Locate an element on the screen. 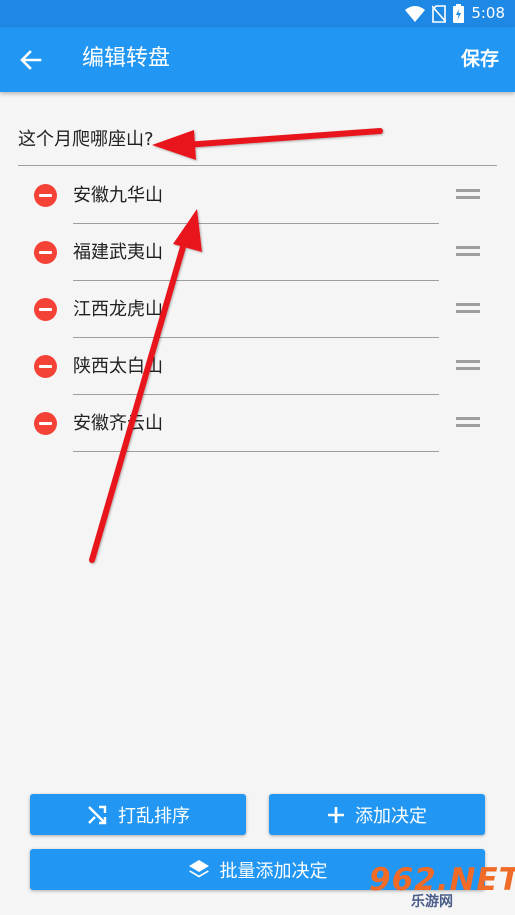 The width and height of the screenshot is (515, 915). app-bar: 编辑转盘 保存 is located at coordinates (257, 59).